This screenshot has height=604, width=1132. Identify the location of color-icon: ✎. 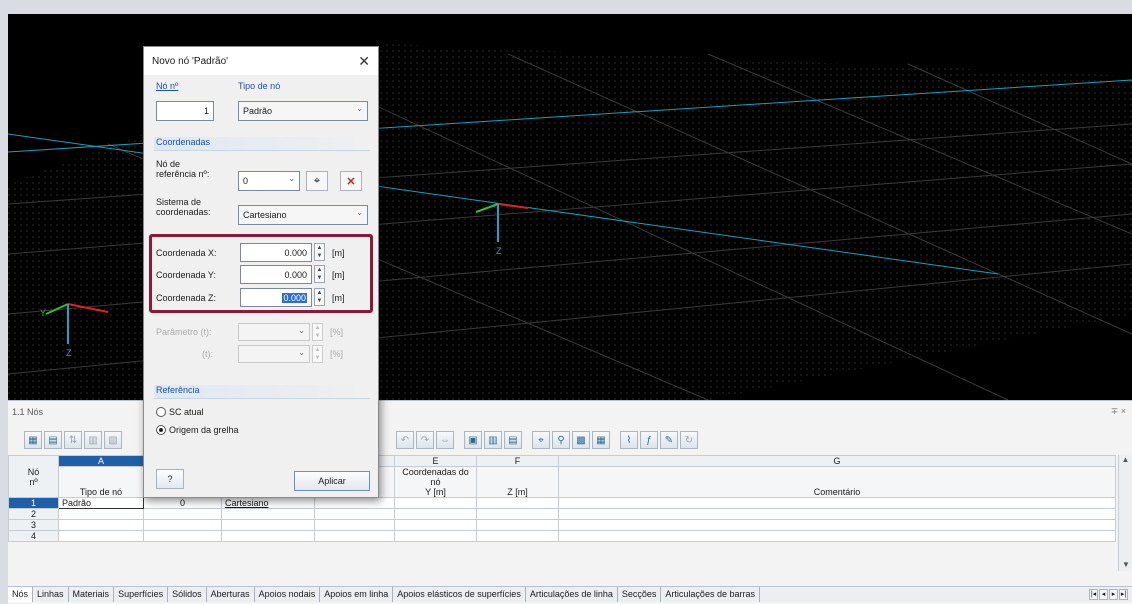
(669, 440).